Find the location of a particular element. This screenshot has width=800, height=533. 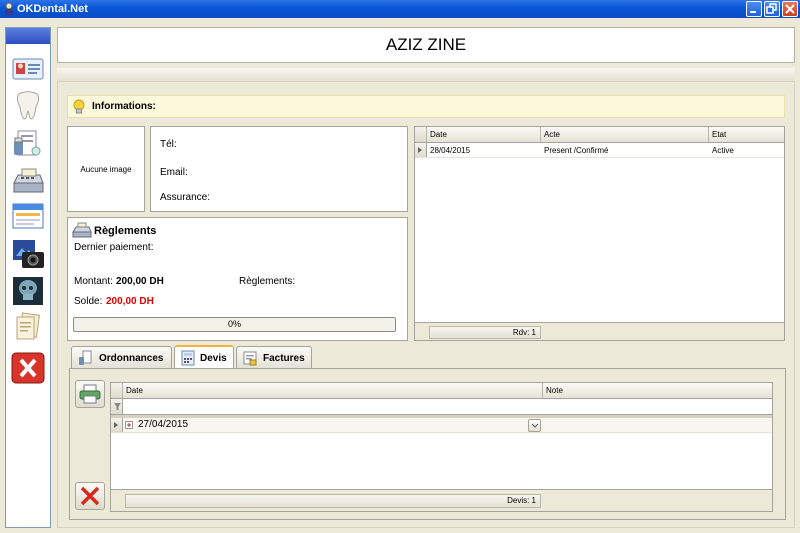

sidebar-item-cash-register is located at coordinates (28, 179).